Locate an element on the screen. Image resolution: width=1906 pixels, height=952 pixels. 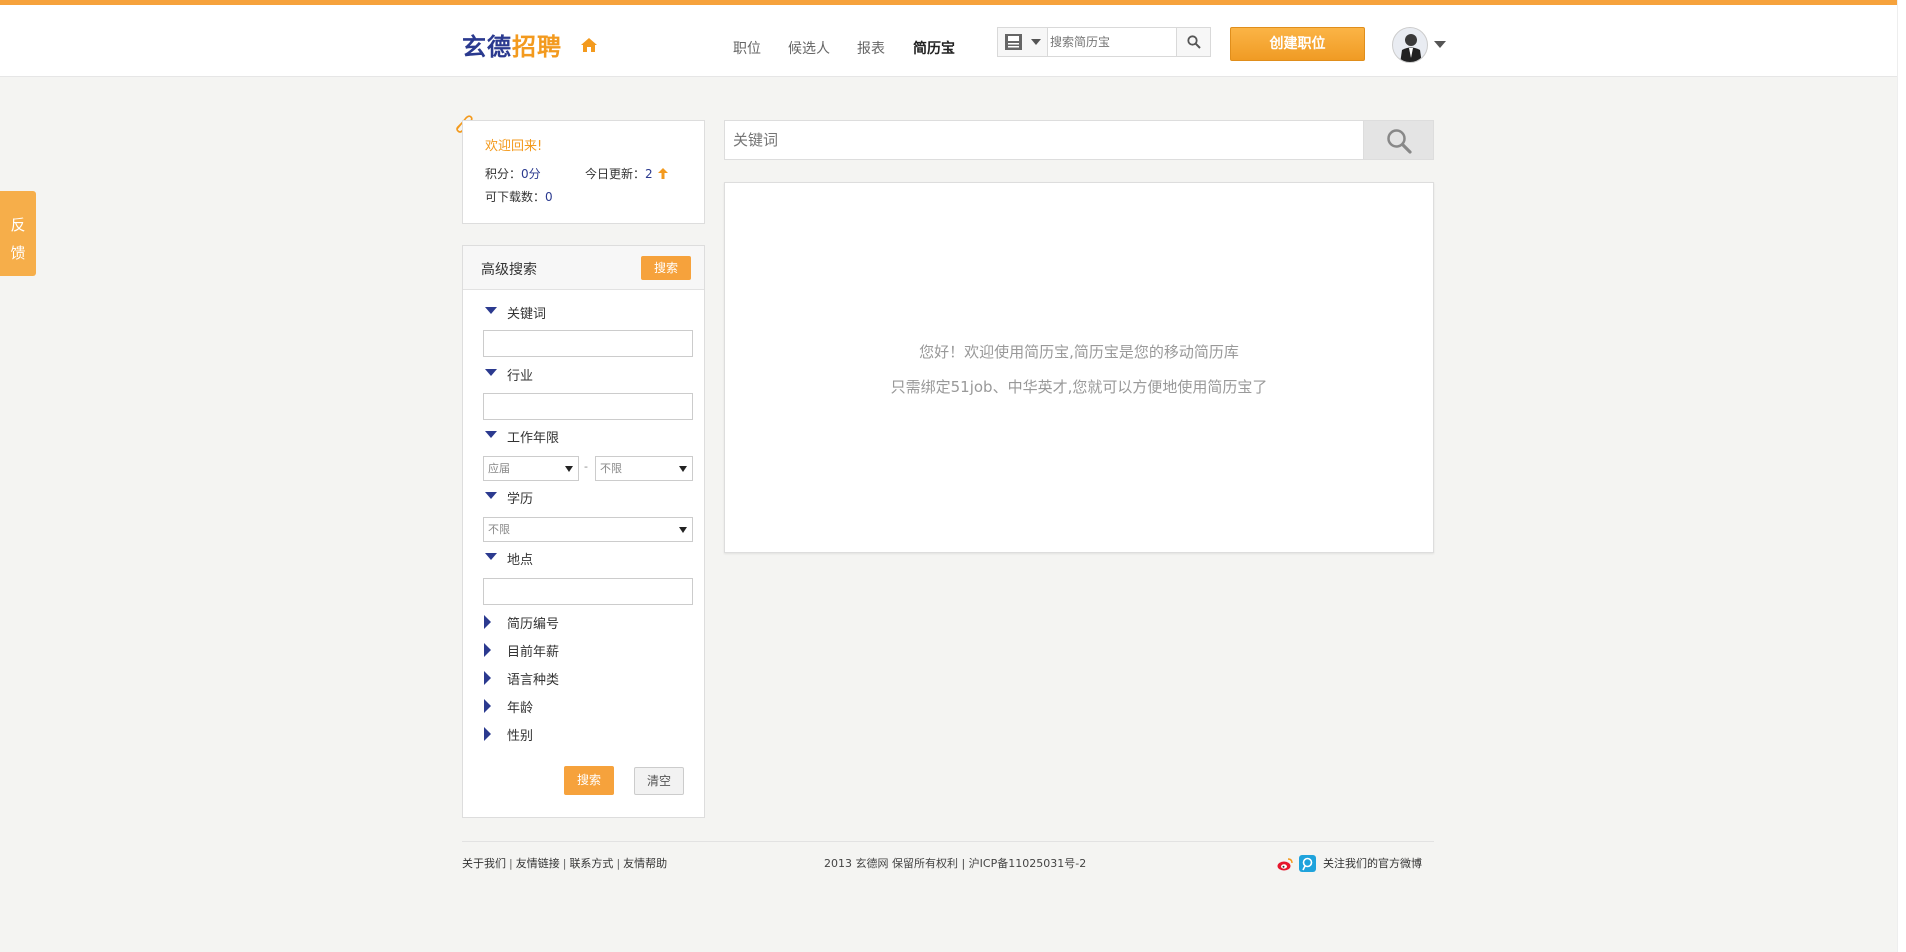
gender-label: 性别 is located at coordinates (520, 734).